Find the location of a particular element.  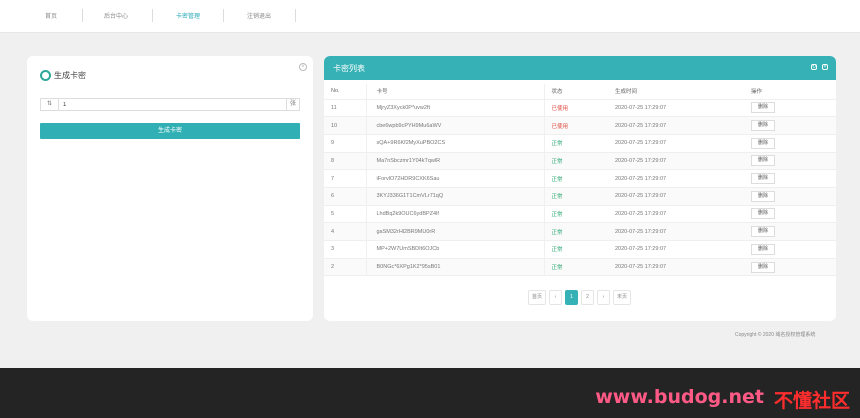

page-last: 末页 is located at coordinates (622, 297).